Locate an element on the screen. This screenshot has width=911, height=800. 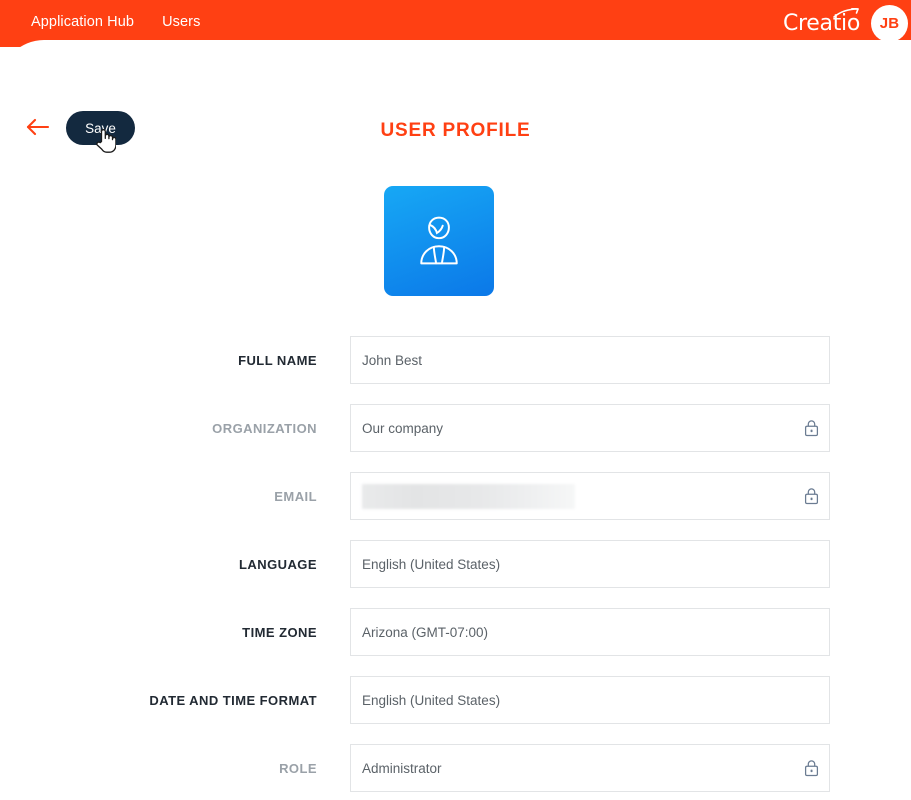
field-label: FULL NAME is located at coordinates (277, 360).